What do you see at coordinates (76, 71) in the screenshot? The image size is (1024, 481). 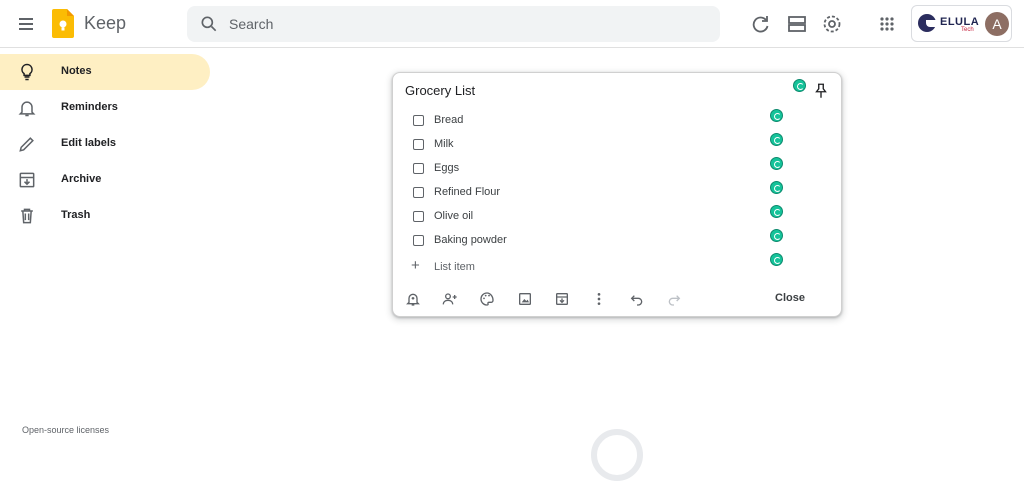 I see `sidebar-item-label: Notes` at bounding box center [76, 71].